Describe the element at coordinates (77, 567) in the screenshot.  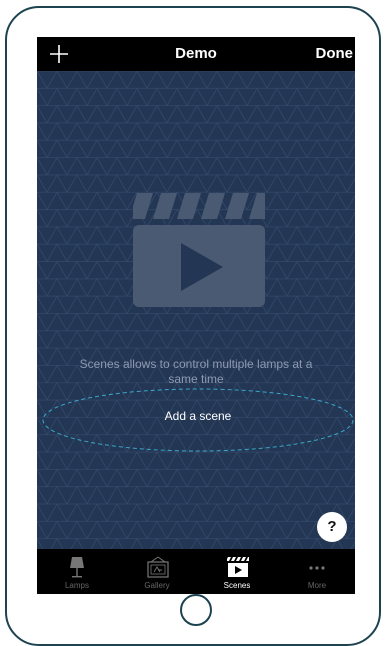
I see `lamp-icon` at that location.